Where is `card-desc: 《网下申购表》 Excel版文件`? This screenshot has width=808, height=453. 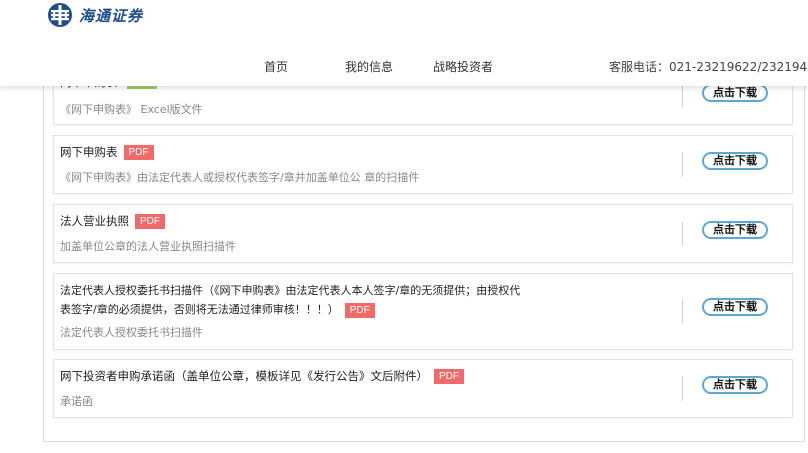 card-desc: 《网下申购表》 Excel版文件 is located at coordinates (131, 109).